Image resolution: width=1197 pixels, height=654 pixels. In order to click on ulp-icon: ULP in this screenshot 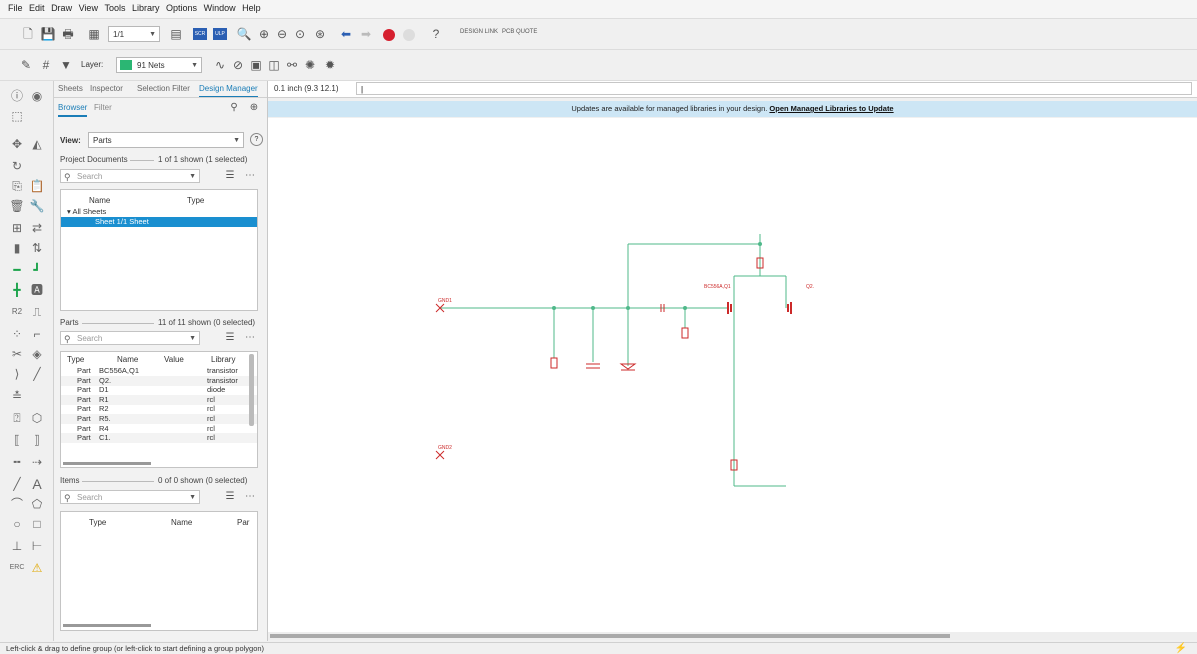, I will do `click(220, 34)`.